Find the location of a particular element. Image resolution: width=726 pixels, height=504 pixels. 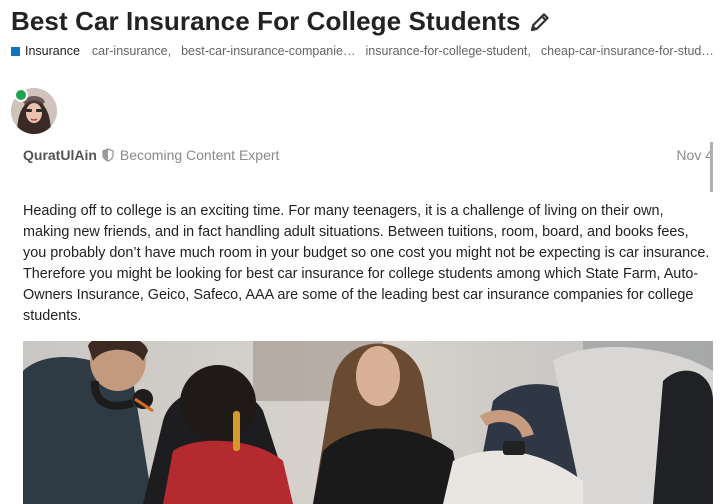

post-date: Nov 4 is located at coordinates (694, 155).